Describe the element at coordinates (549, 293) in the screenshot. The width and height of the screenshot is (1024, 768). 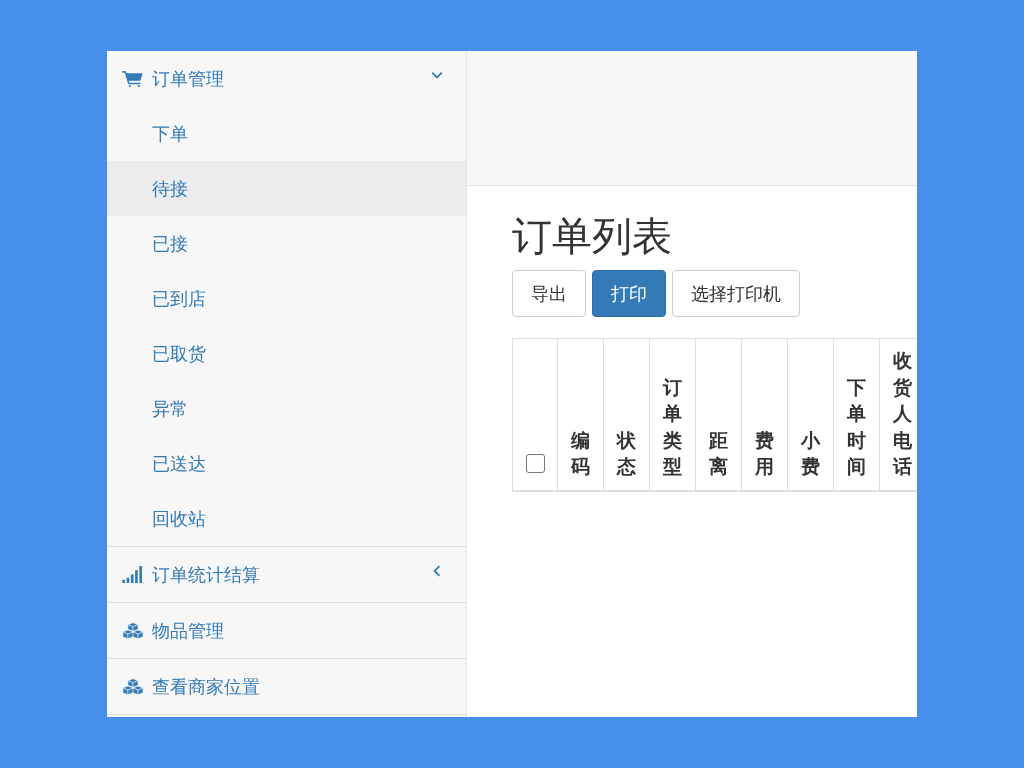
I see `toolbar-button: 导出` at that location.